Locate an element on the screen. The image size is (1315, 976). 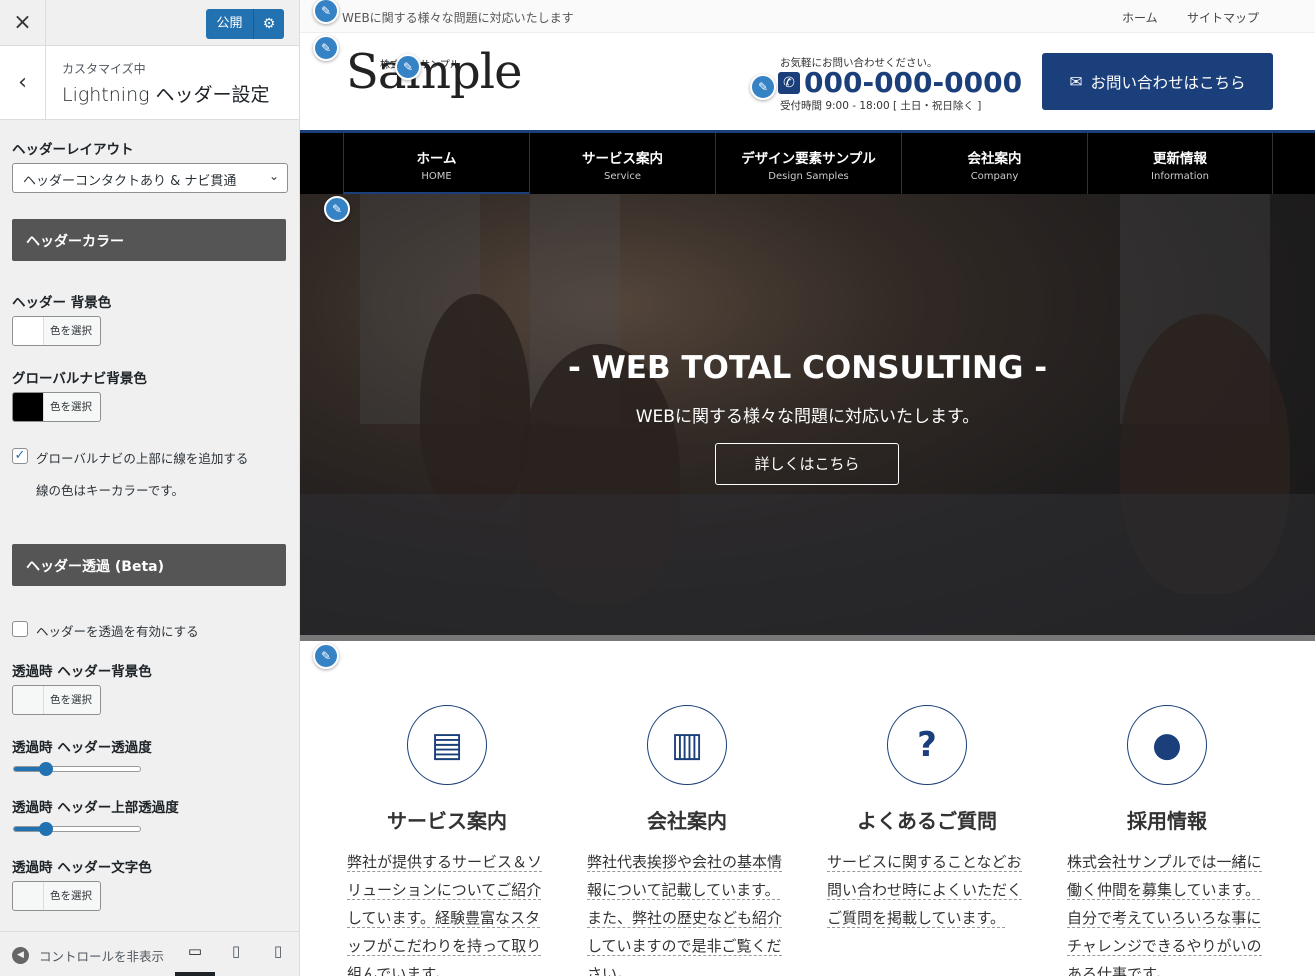
chevron-left-icon: ‹ is located at coordinates (22, 82).